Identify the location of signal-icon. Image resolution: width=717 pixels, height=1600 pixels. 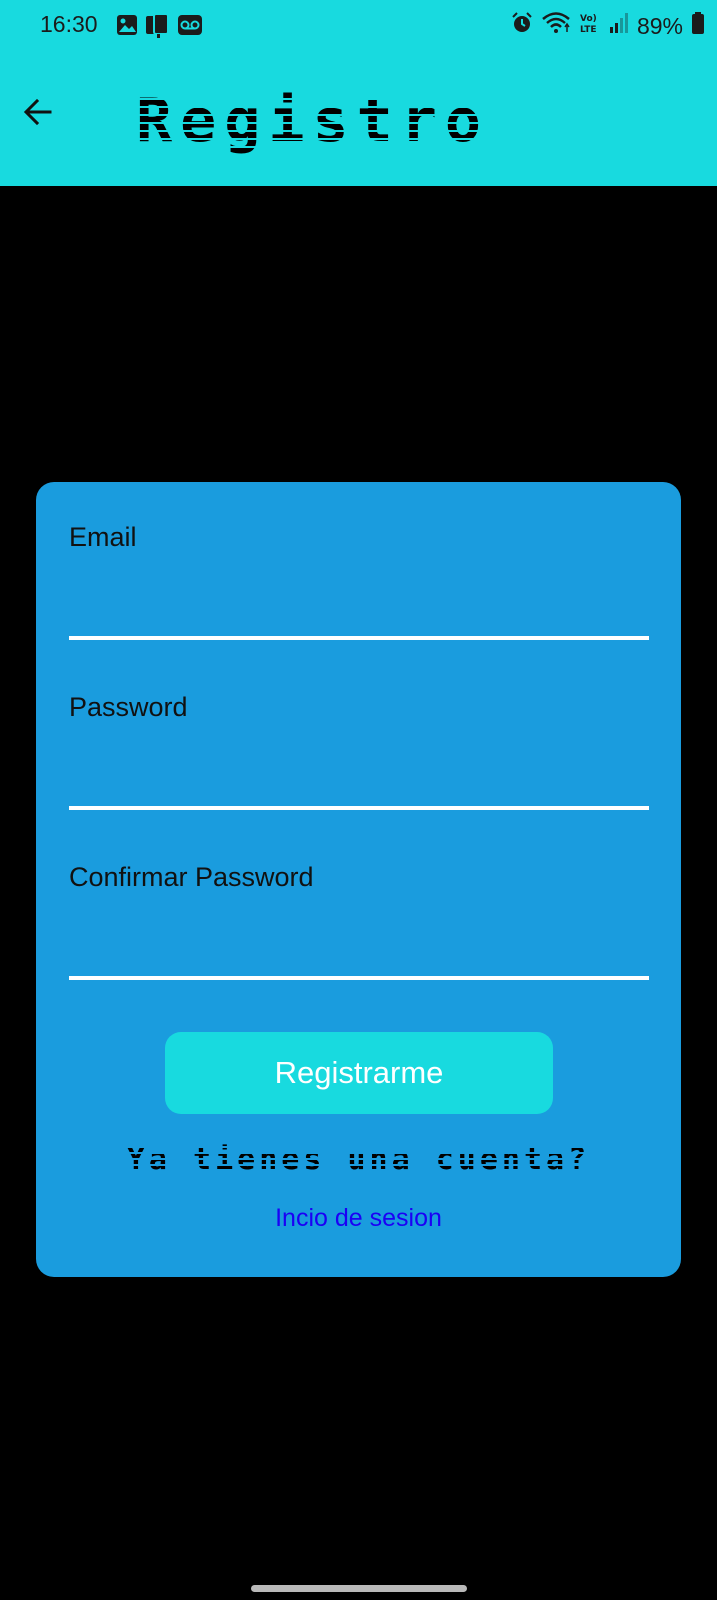
(619, 26).